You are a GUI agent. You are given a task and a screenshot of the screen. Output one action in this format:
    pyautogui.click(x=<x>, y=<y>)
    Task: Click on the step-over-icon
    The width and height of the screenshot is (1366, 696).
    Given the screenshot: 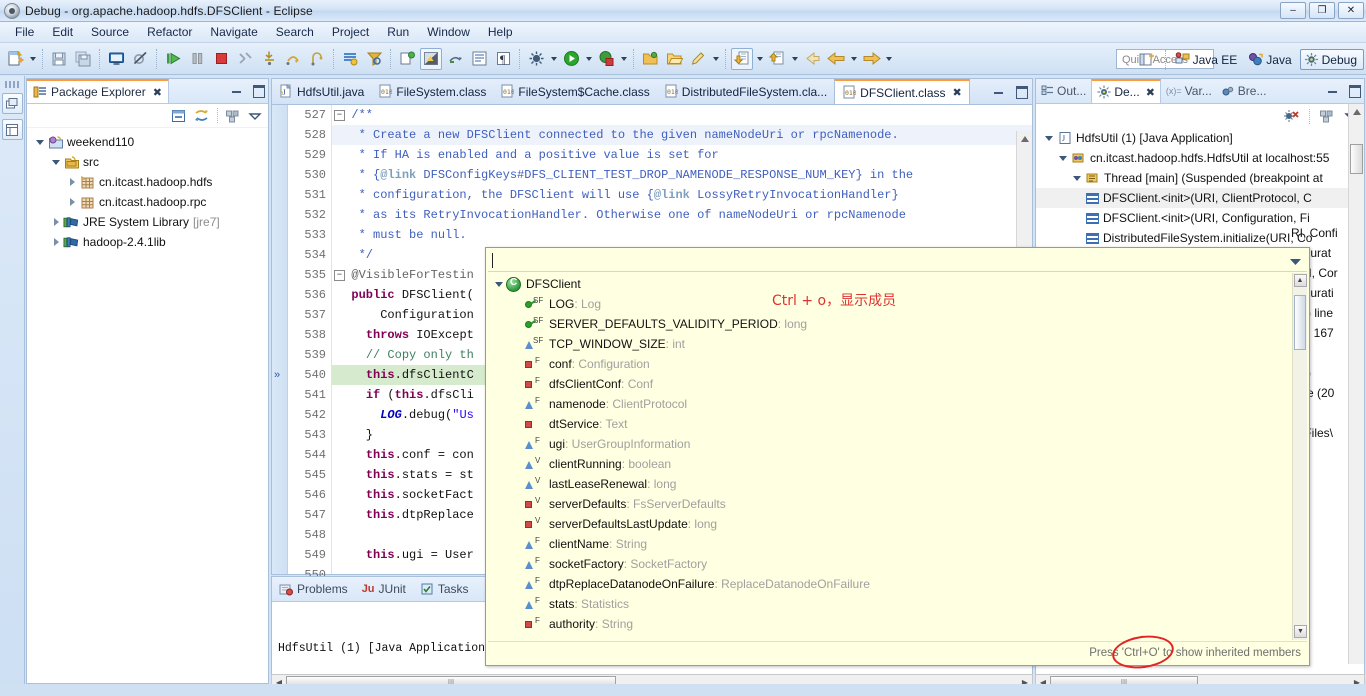 What is the action you would take?
    pyautogui.click(x=293, y=59)
    